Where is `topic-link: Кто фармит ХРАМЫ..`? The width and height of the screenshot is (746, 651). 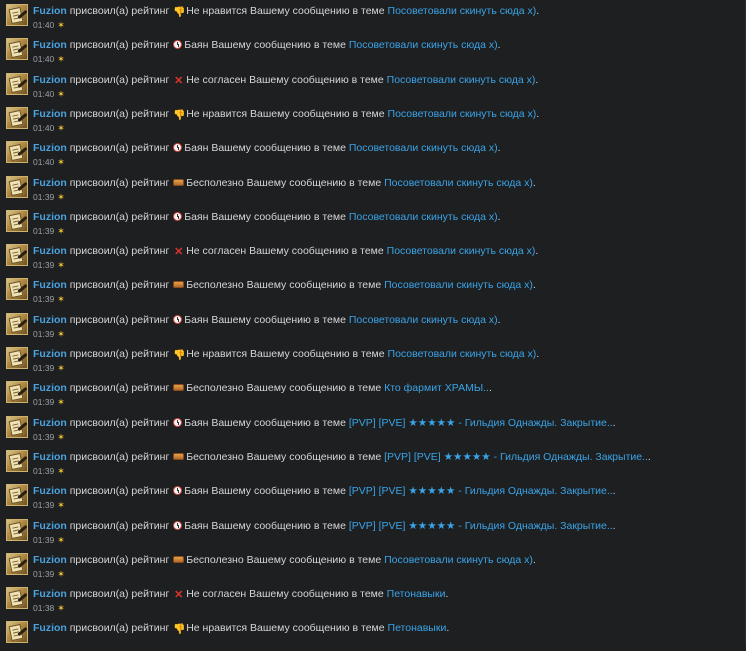
topic-link: Кто фармит ХРАМЫ.. is located at coordinates (436, 388).